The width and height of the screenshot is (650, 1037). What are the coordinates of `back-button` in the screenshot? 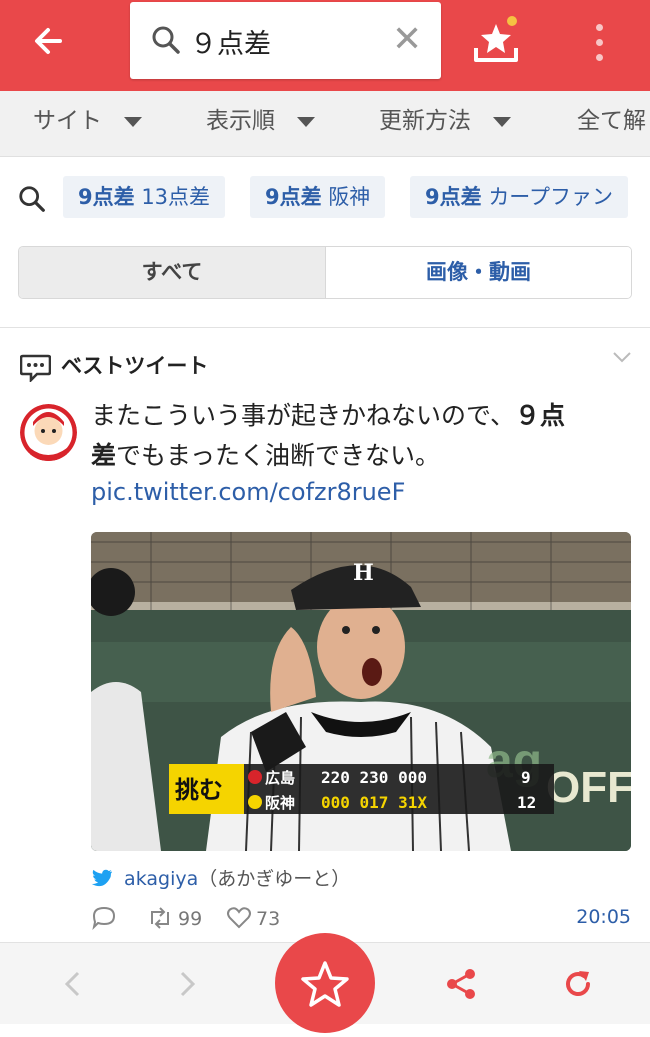 It's located at (50, 41).